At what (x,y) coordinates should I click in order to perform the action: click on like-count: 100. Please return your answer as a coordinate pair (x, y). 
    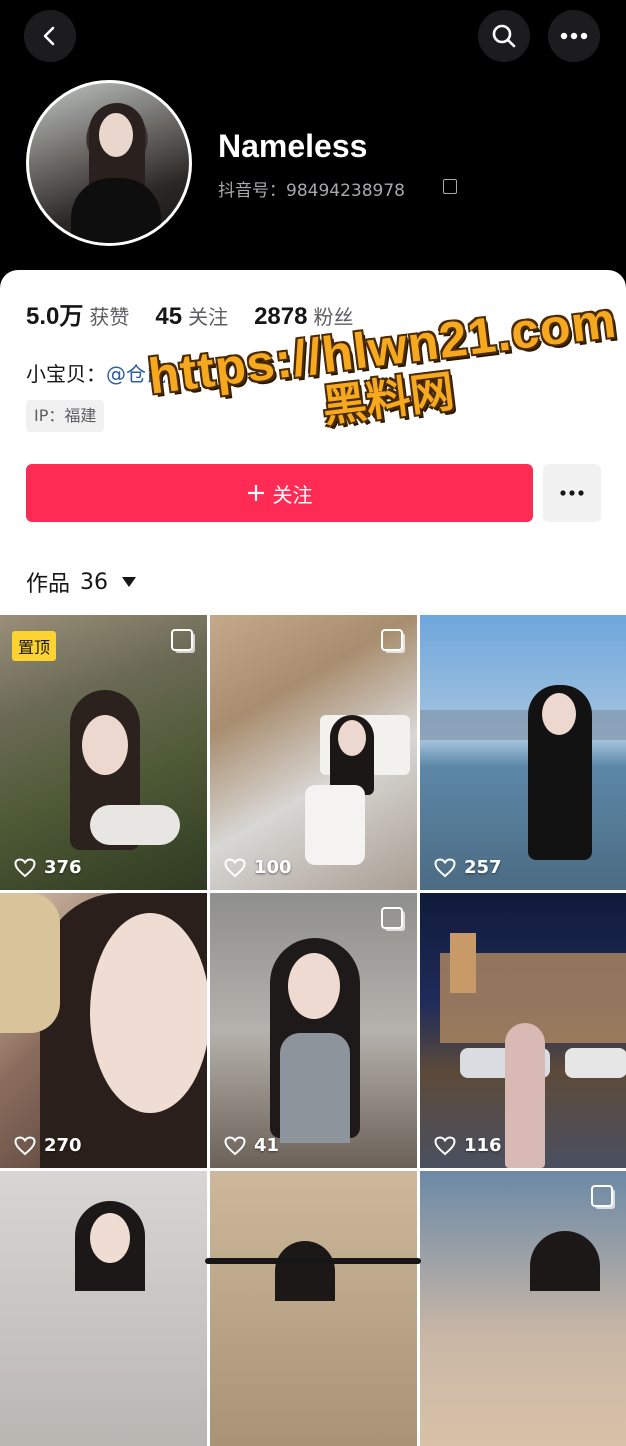
    Looking at the image, I should click on (258, 867).